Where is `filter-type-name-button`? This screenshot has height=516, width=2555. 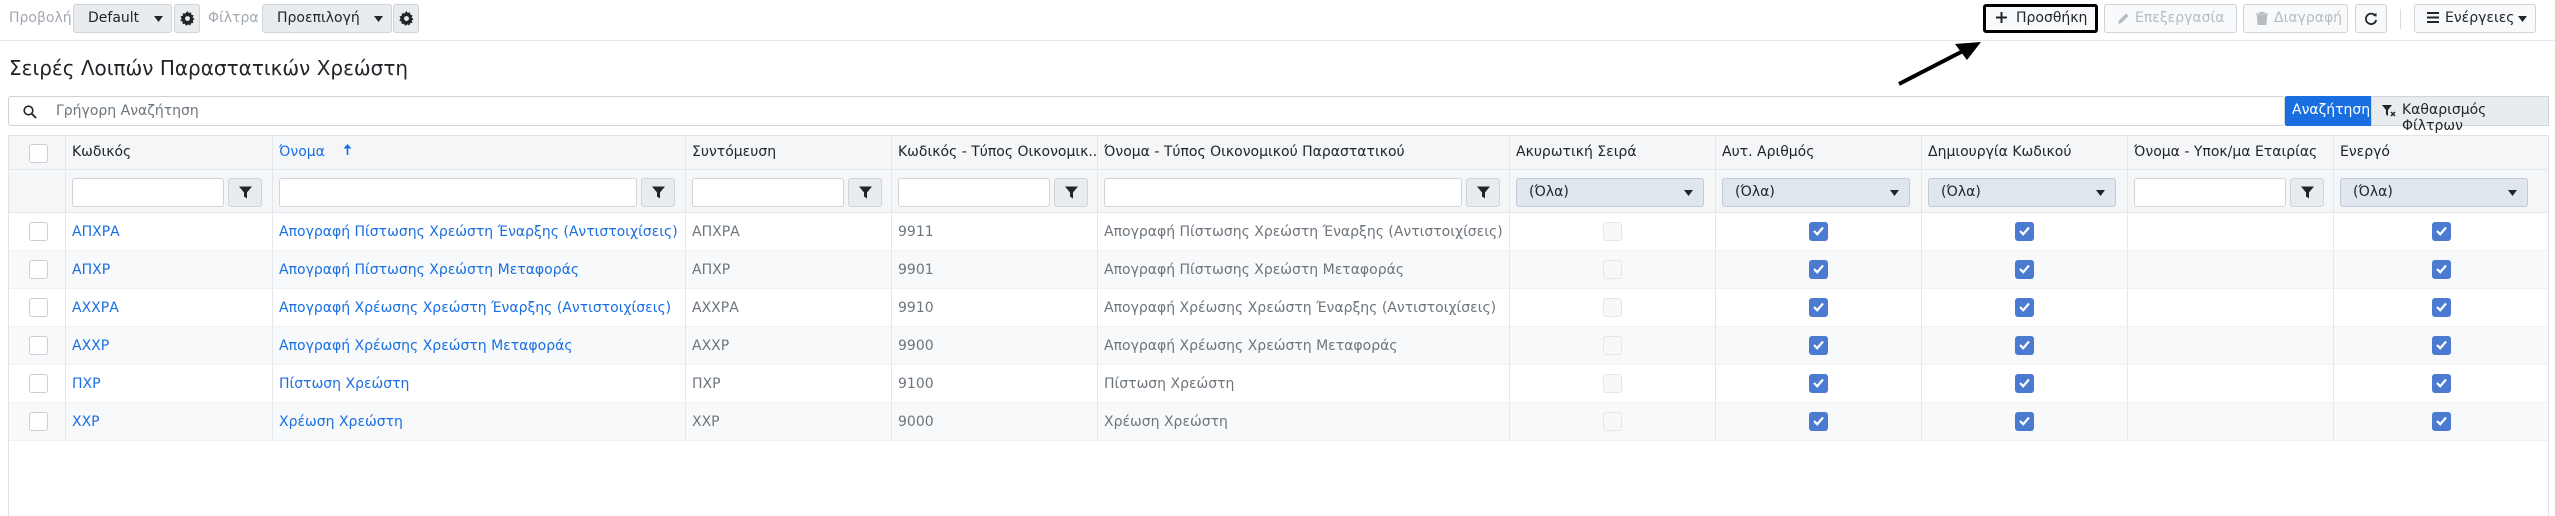 filter-type-name-button is located at coordinates (1483, 192).